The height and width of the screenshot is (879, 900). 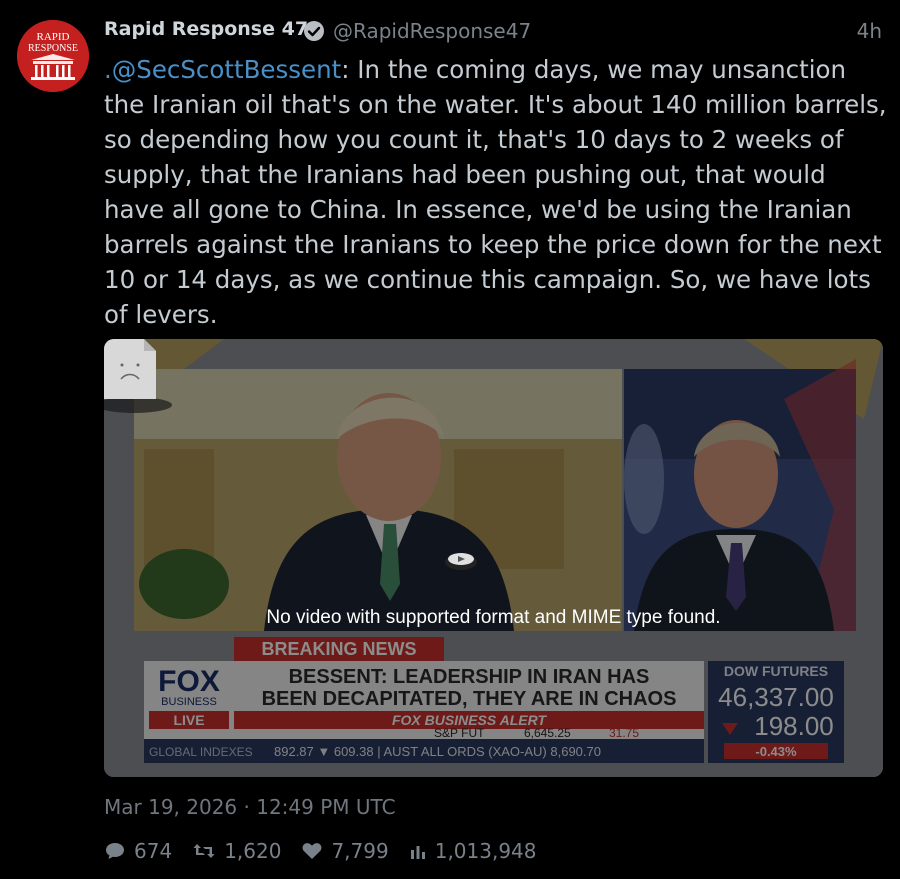 I want to click on heart-icon, so click(x=312, y=851).